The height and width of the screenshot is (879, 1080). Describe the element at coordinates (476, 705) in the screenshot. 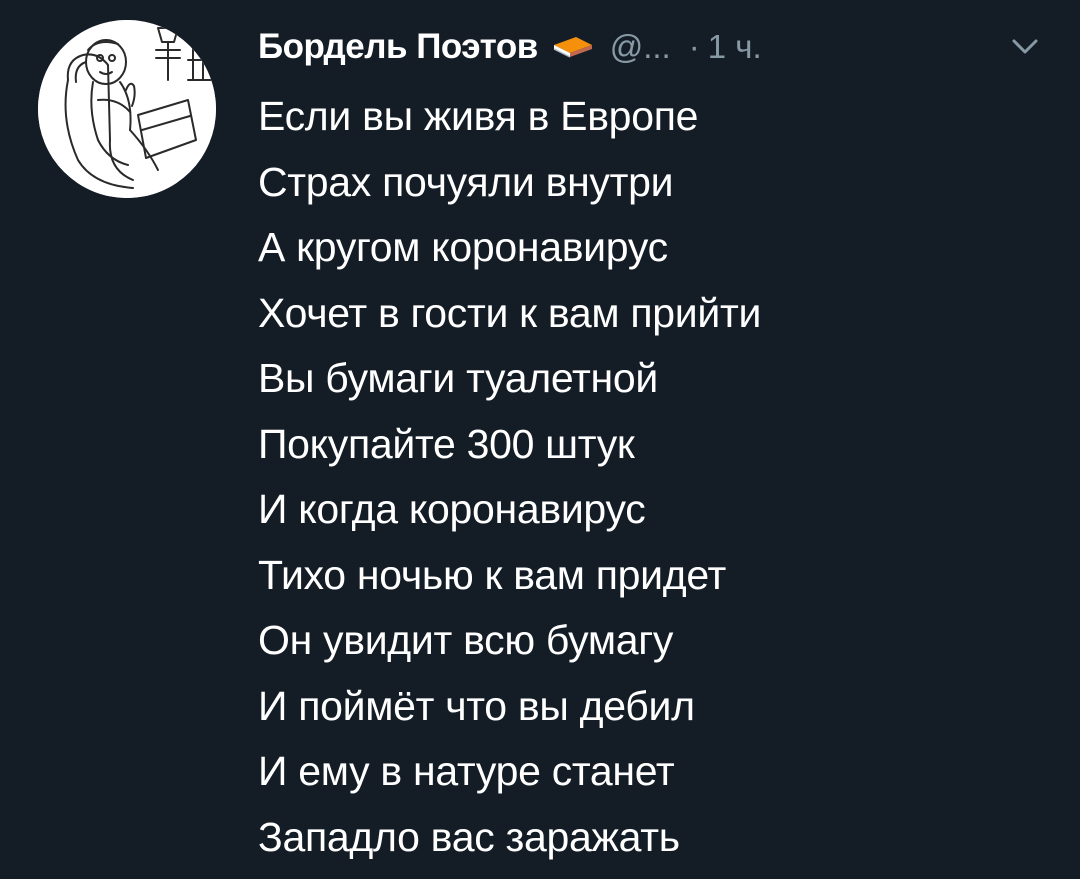

I see `tweet-line: И поймёт что вы дебил` at that location.